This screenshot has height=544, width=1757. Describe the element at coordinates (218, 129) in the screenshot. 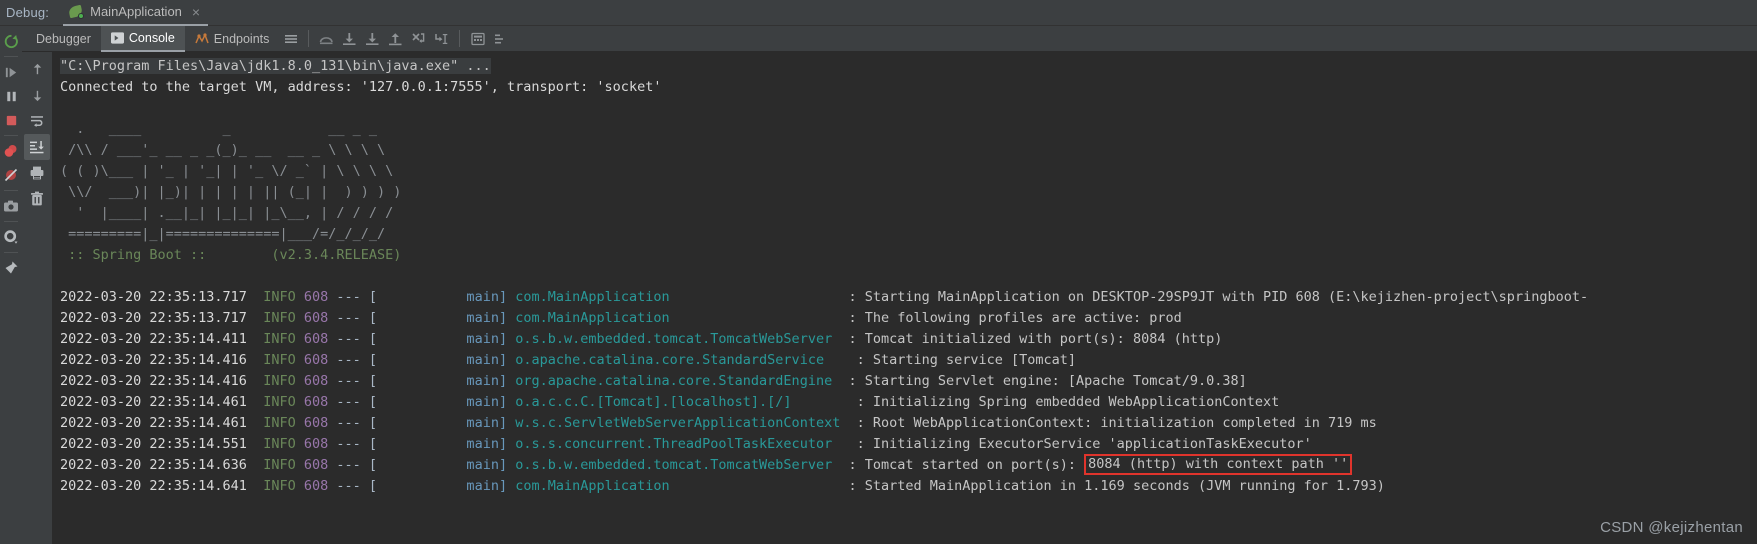

I see `banner-line: . ____ _ __ _ _` at that location.